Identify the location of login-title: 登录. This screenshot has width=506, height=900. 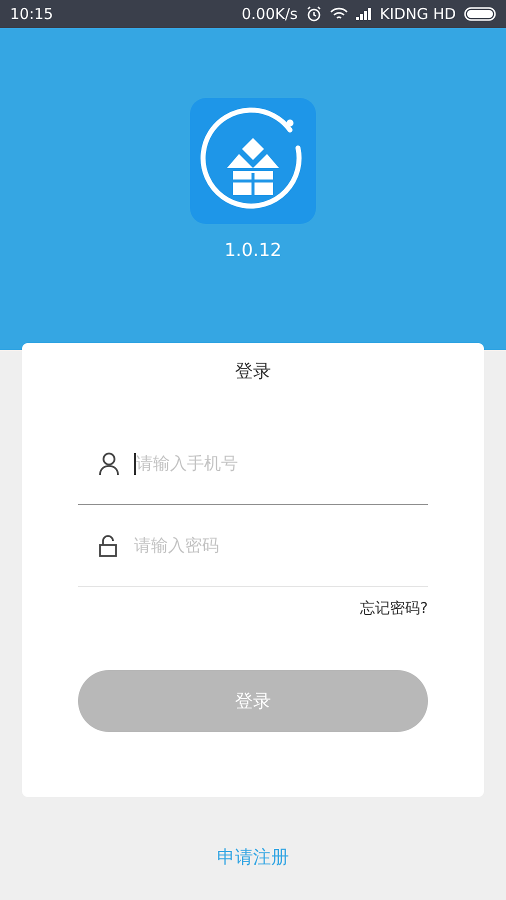
(253, 371).